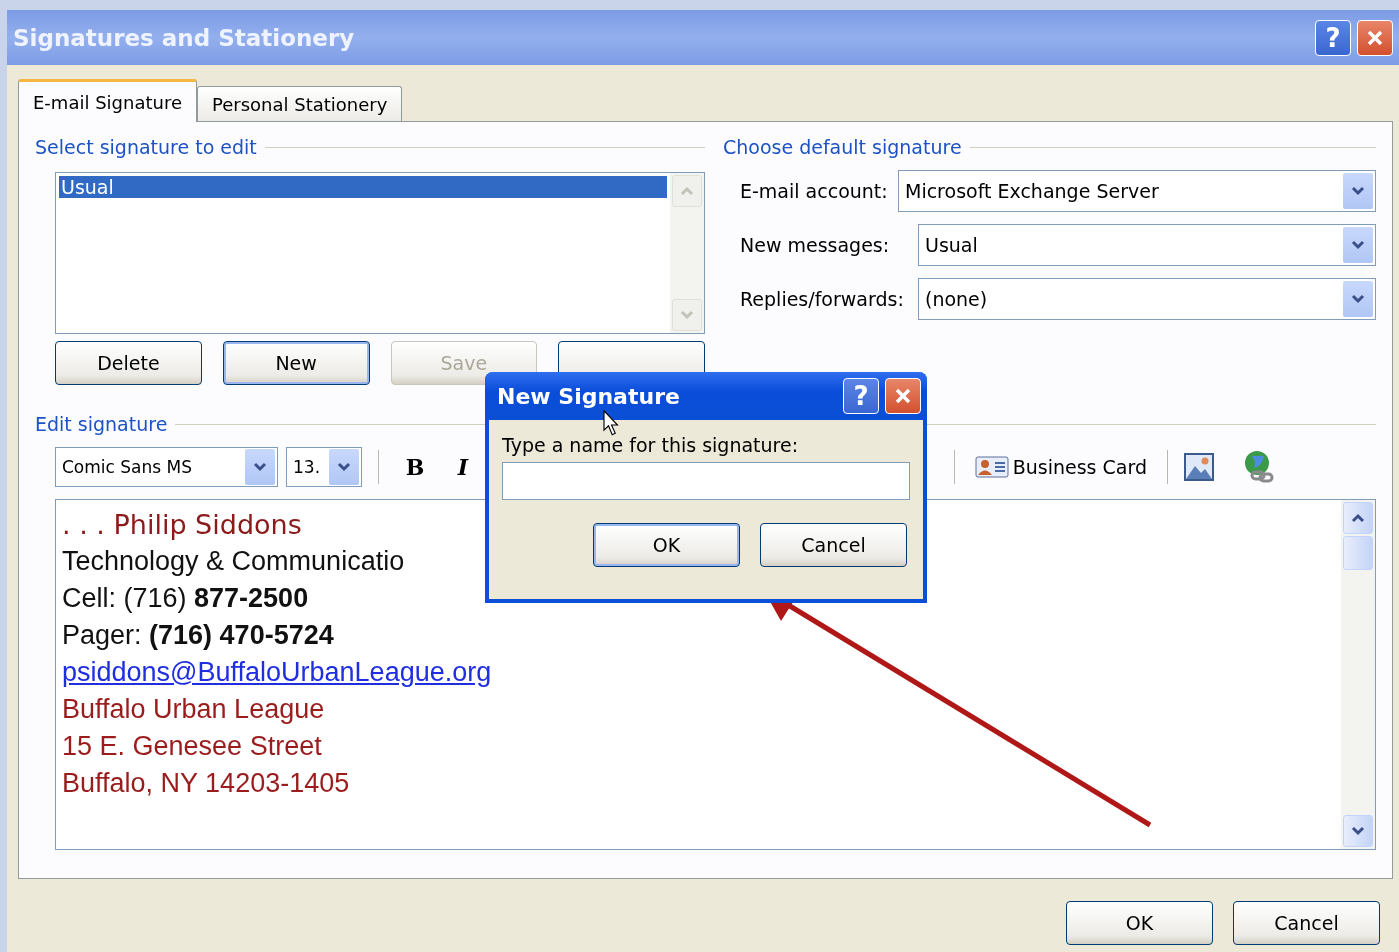  I want to click on signature-name: . . . Philip Siddons, so click(182, 525).